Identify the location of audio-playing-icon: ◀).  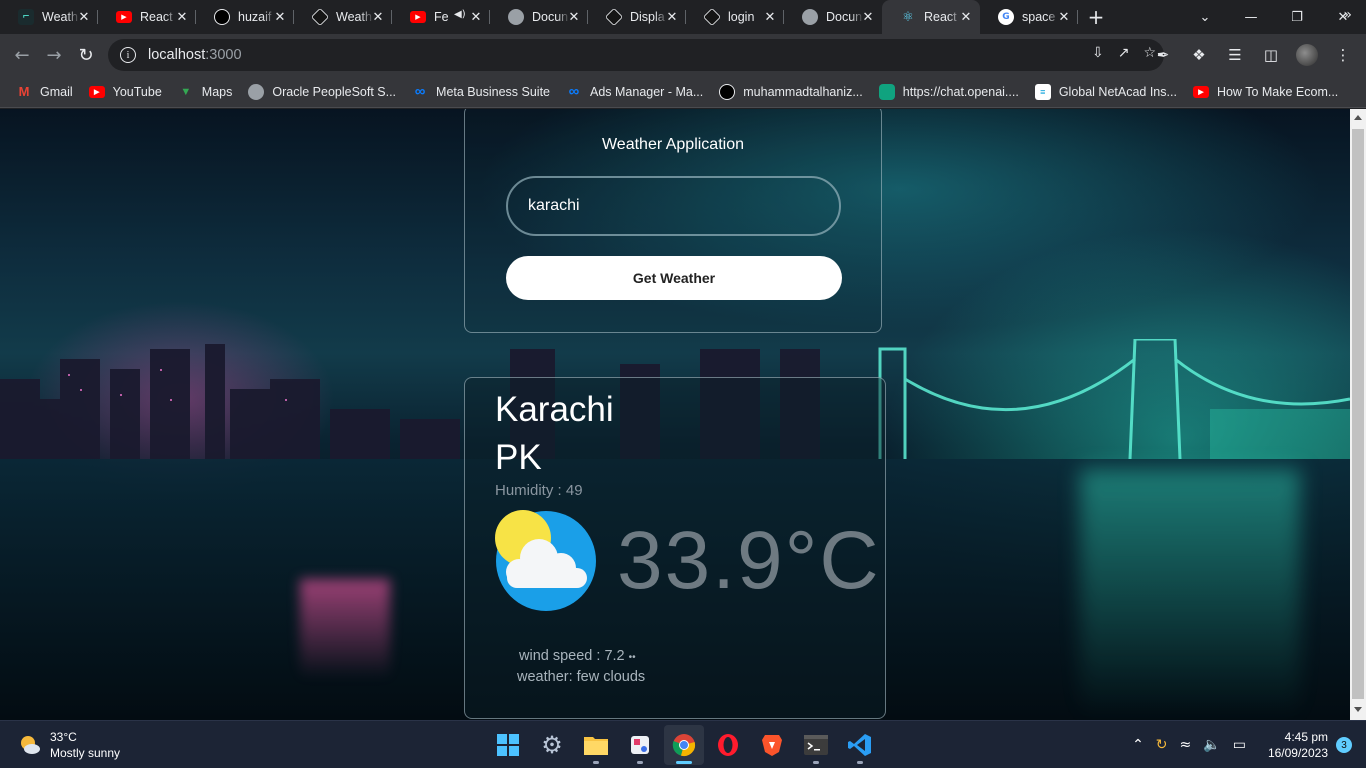
(460, 14).